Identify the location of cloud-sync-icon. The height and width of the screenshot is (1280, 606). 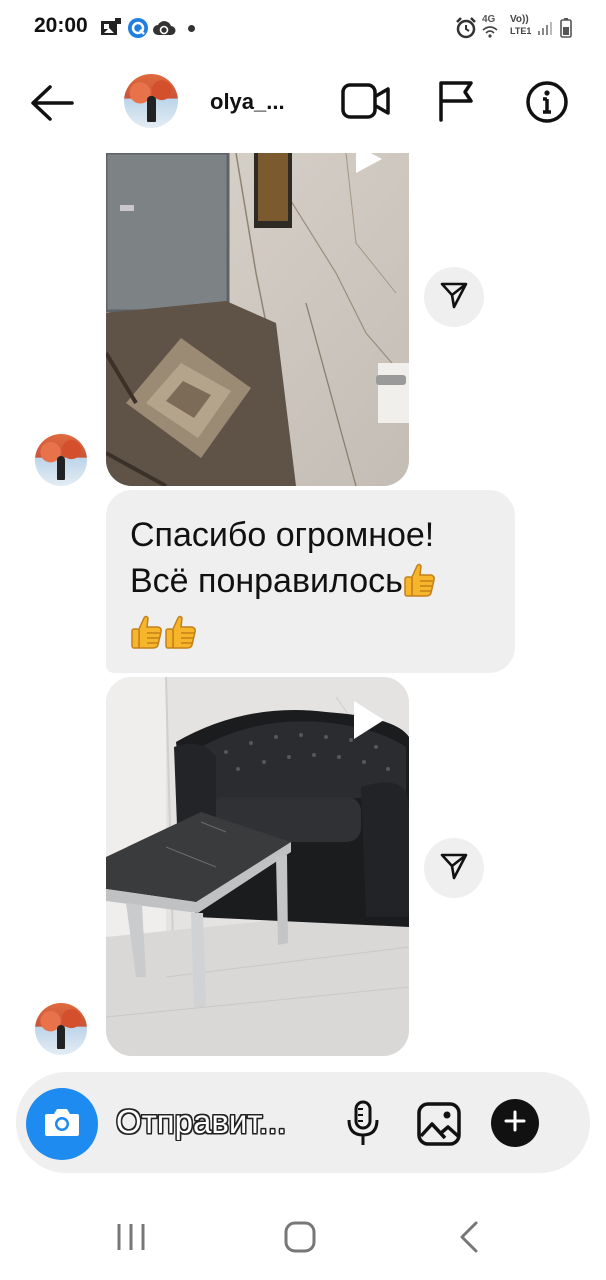
(164, 30).